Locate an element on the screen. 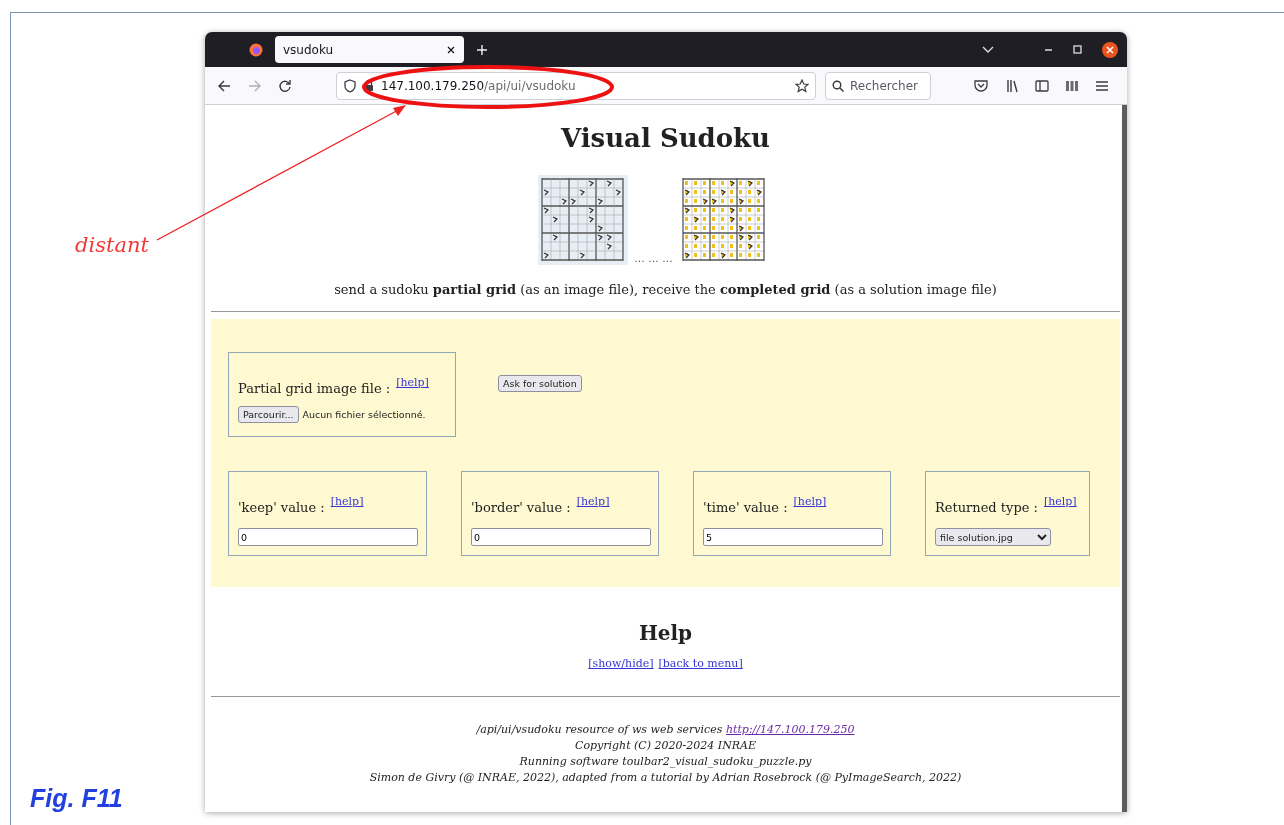 This screenshot has width=1284, height=825. field-label: Partial grid image file : is located at coordinates (314, 388).